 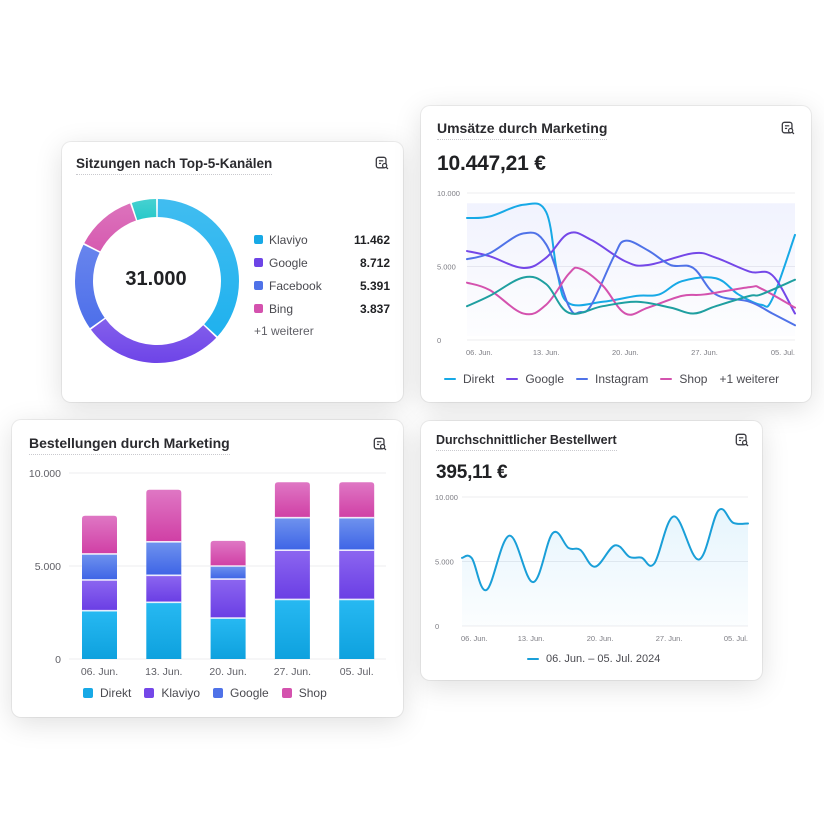 I want to click on legend-item-bing: Bing 3.837, so click(x=322, y=308).